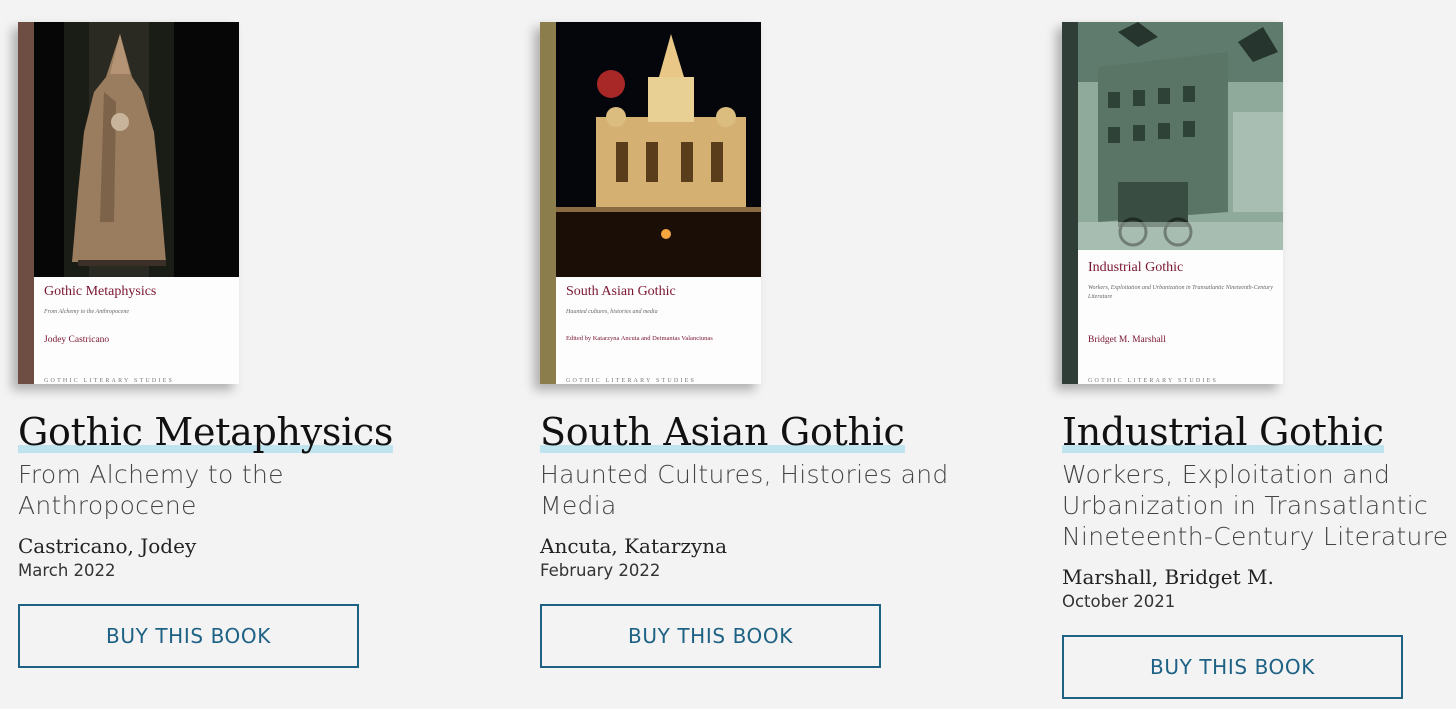 The width and height of the screenshot is (1456, 709). Describe the element at coordinates (67, 570) in the screenshot. I see `publication-date: March 2022` at that location.